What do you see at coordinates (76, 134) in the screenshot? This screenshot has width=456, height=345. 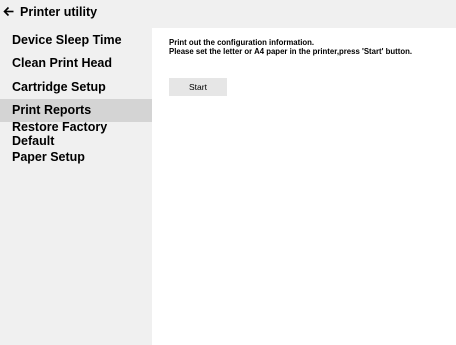 I see `sidebar-item-restore-factory-default: Restore Factory Default` at bounding box center [76, 134].